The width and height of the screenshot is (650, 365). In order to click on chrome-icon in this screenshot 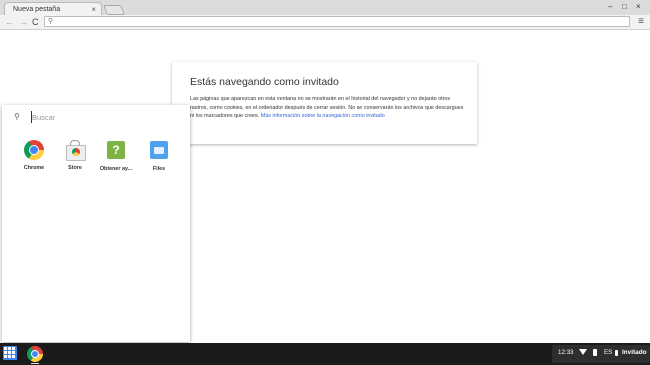, I will do `click(34, 150)`.